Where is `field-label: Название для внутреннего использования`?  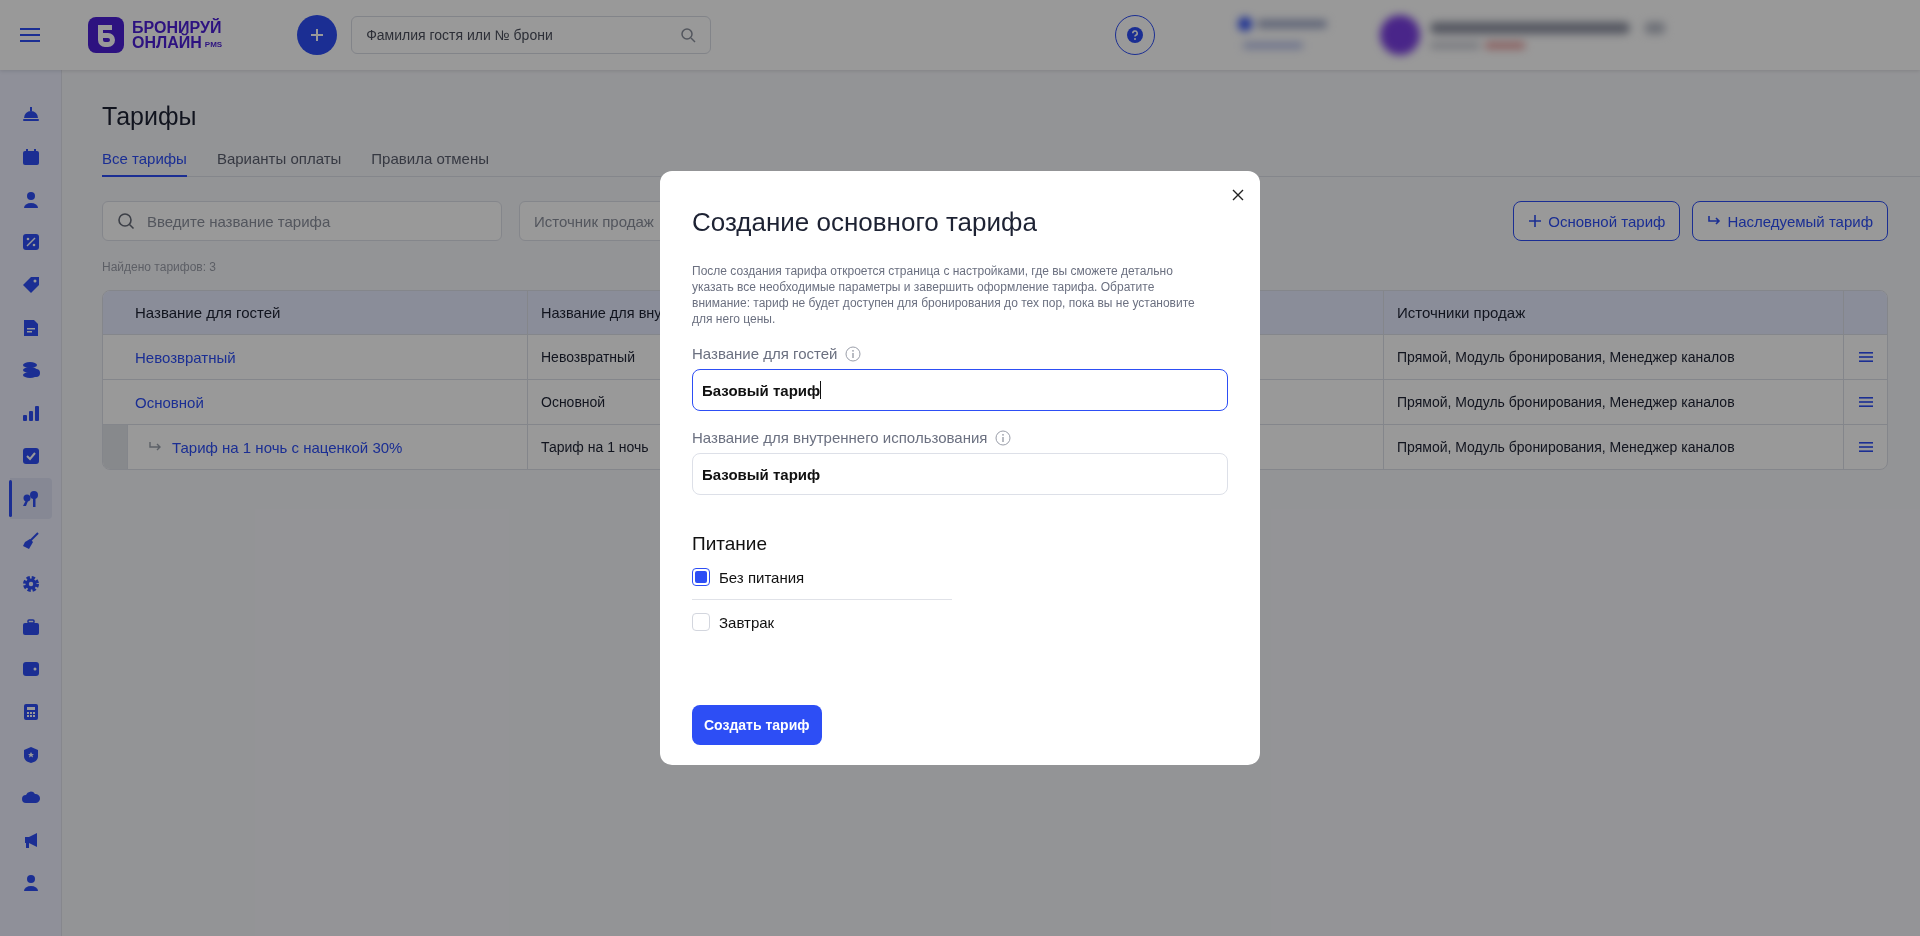
field-label: Название для внутреннего использования is located at coordinates (840, 437).